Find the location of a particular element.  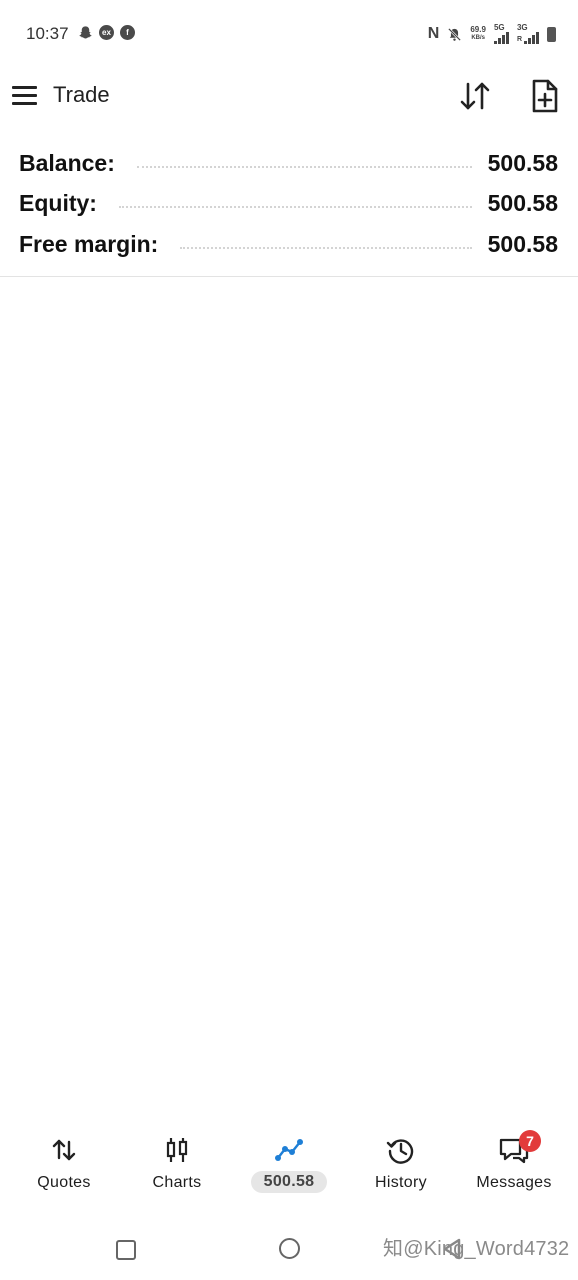

signal-3g: 3G R is located at coordinates (528, 34).